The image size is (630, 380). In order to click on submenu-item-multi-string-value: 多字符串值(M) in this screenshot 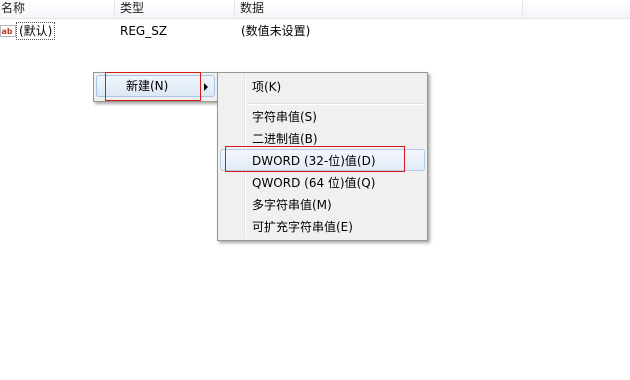, I will do `click(322, 205)`.